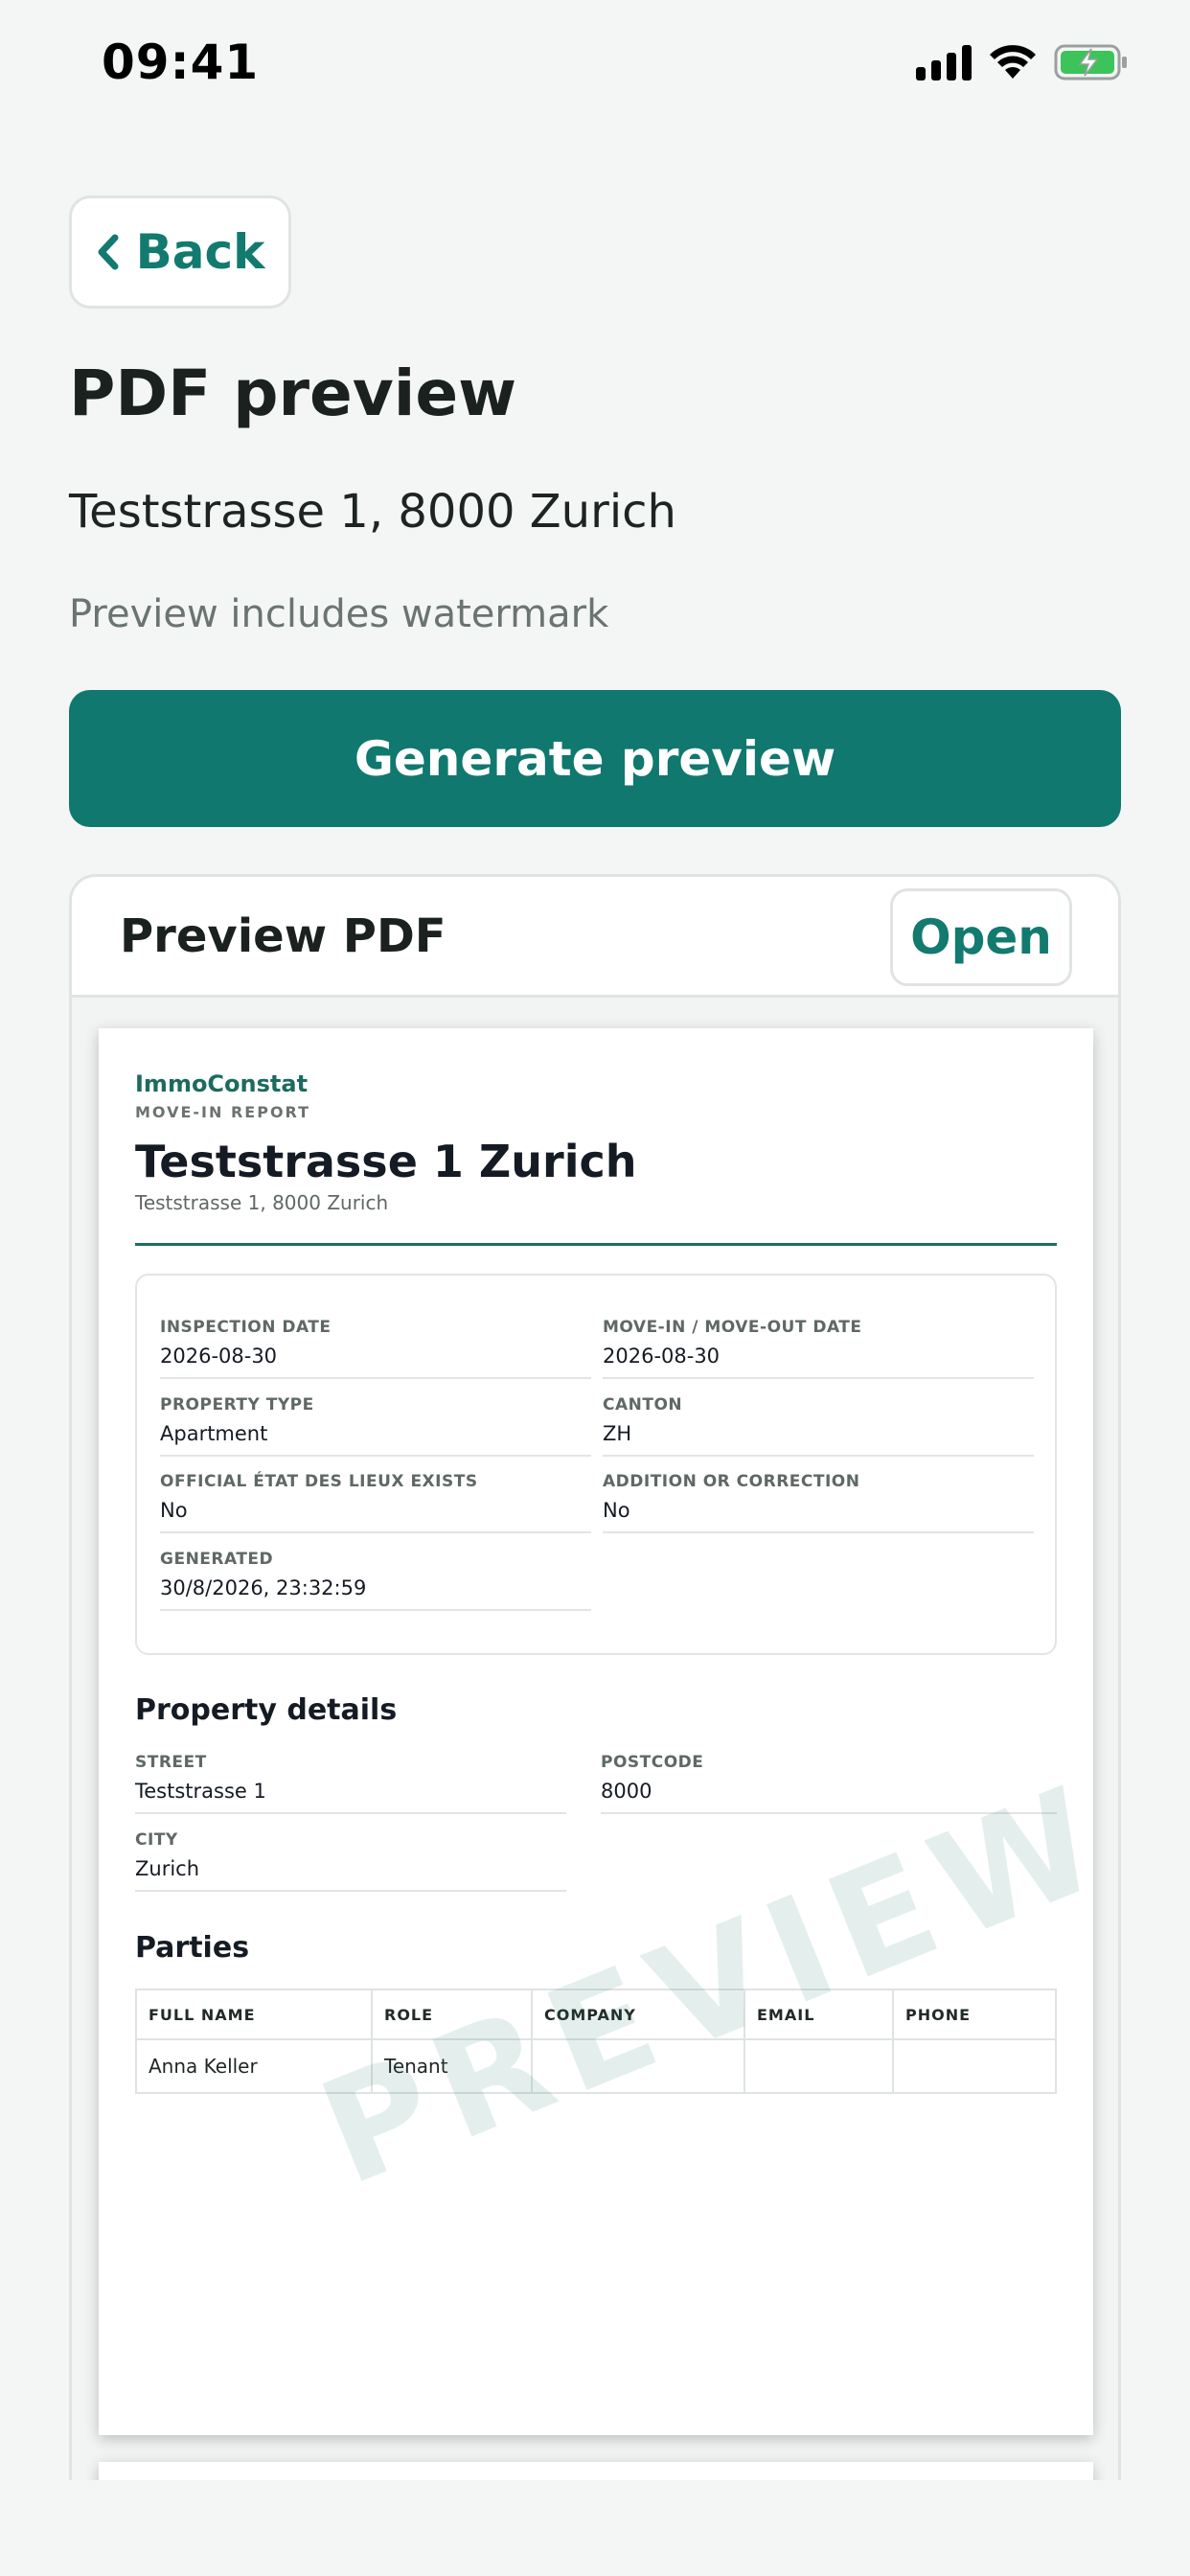 Image resolution: width=1190 pixels, height=2576 pixels. Describe the element at coordinates (819, 1348) in the screenshot. I see `meta-field: MOVE-IN / MOVE-OUT DATE 2026-08-30` at that location.